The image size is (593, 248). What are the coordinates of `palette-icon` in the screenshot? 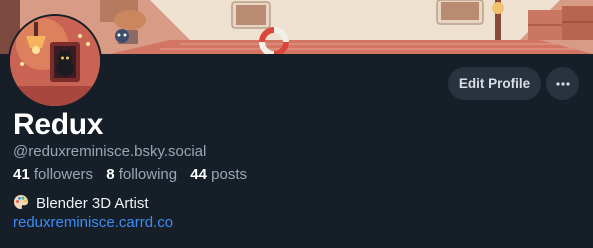 It's located at (21, 204).